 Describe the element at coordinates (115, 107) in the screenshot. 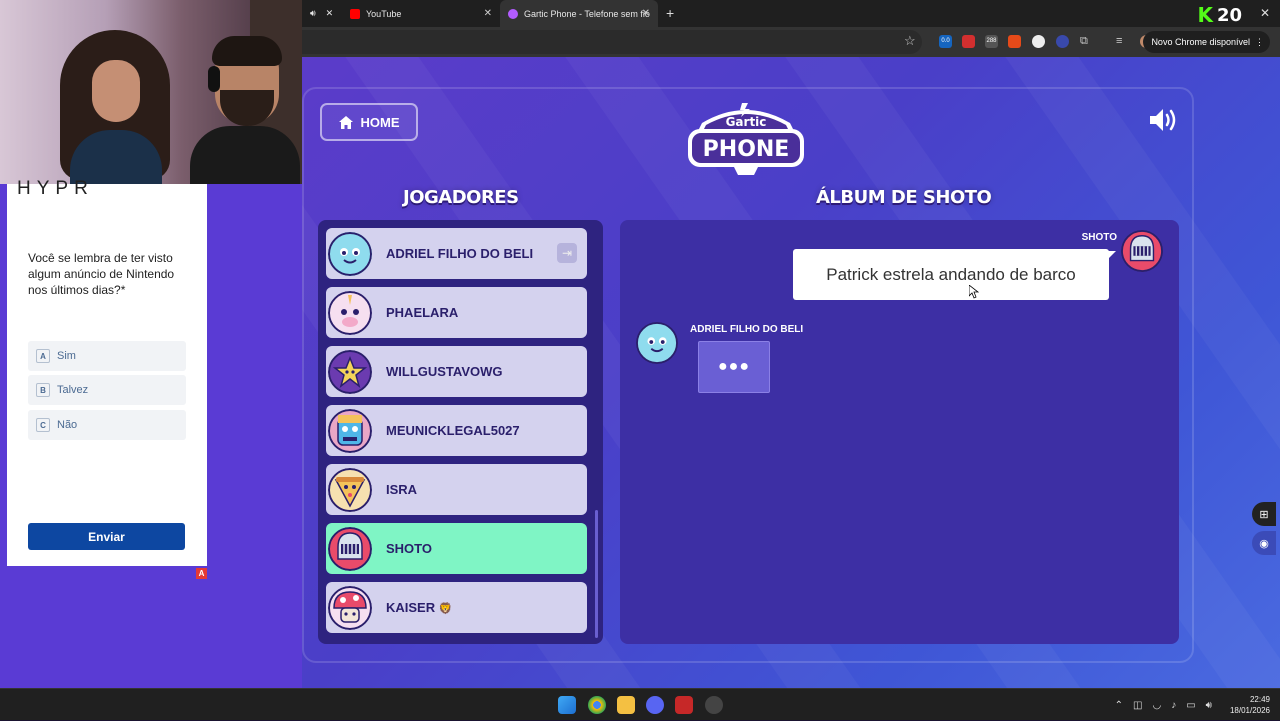

I see `streamer-left` at that location.